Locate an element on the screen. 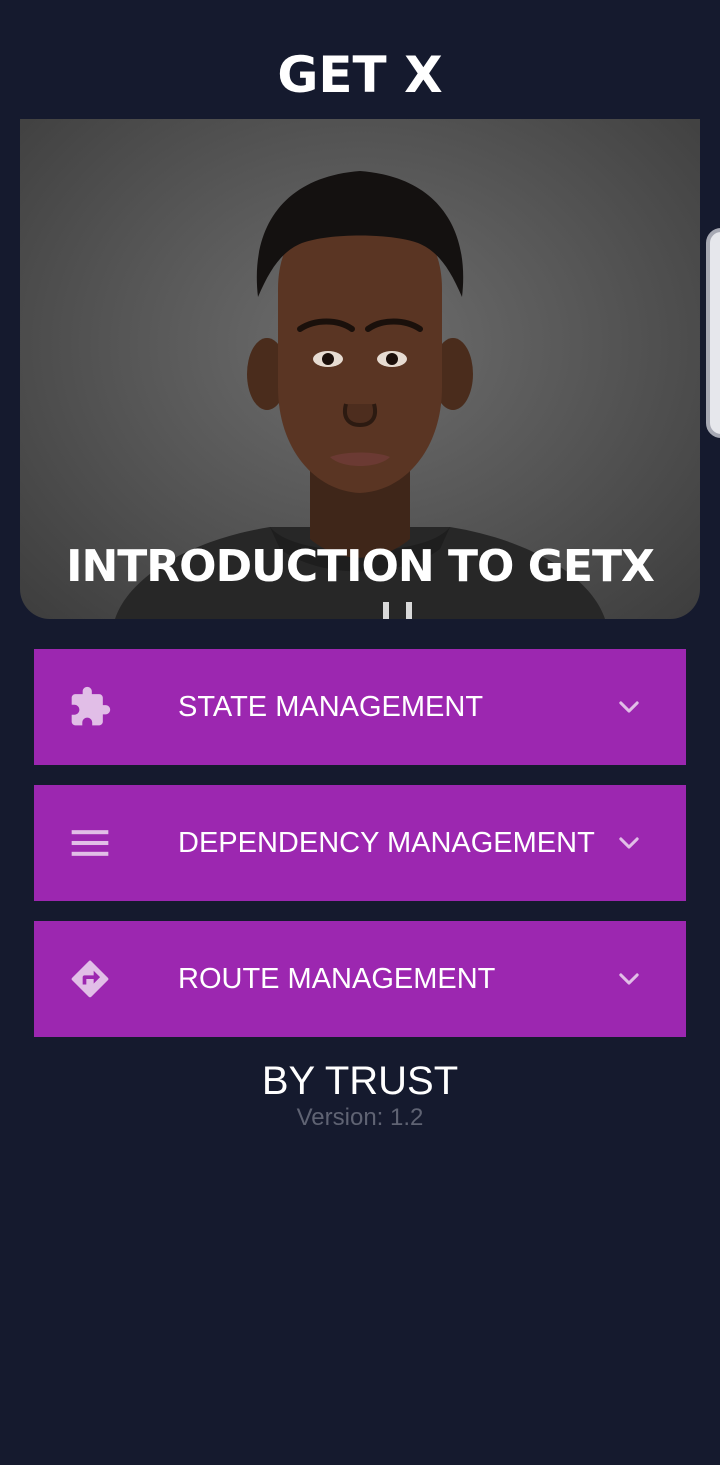  route-management-tile: ROUTE MANAGEMENT is located at coordinates (360, 979).